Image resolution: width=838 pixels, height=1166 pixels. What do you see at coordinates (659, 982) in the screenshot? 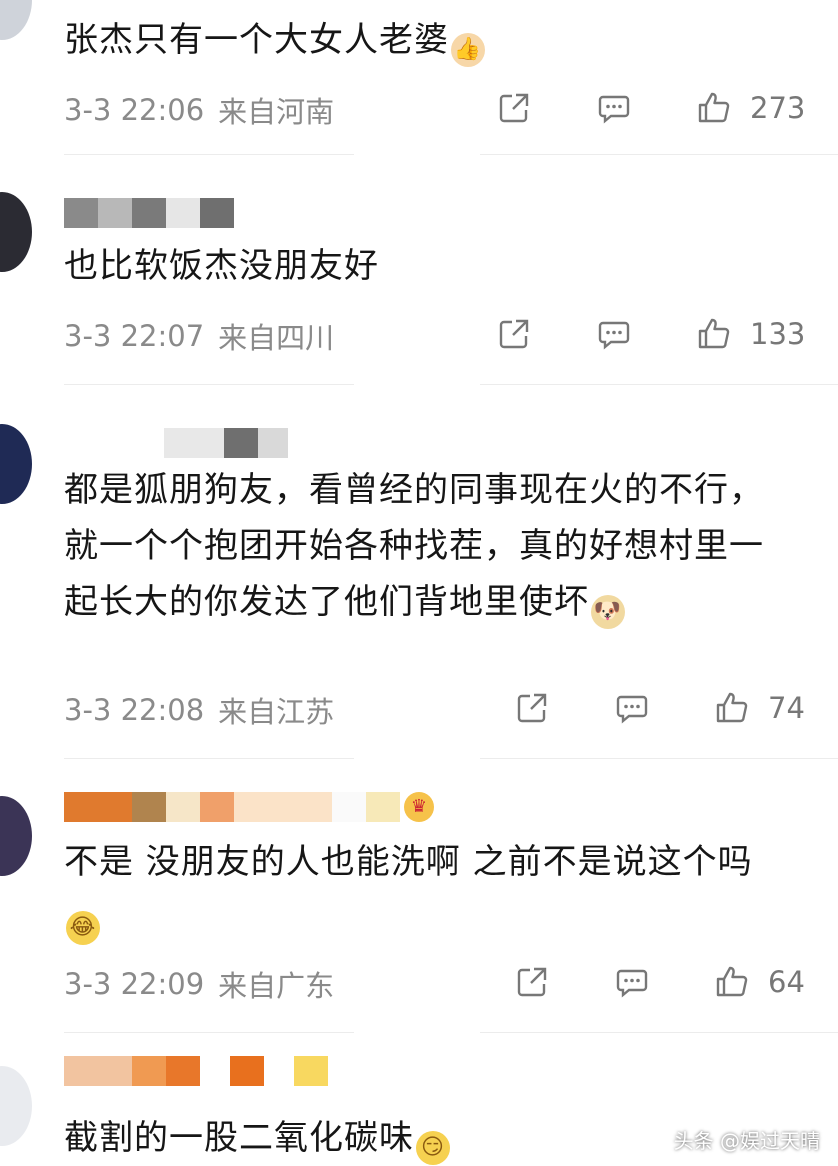
I see `comment-actions: 64` at bounding box center [659, 982].